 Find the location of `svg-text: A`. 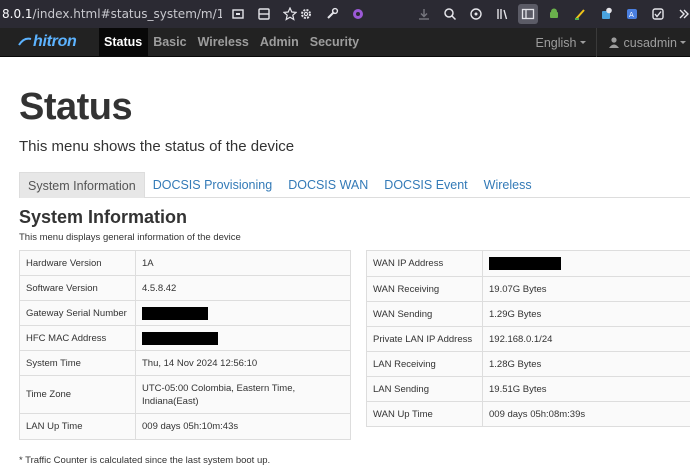

svg-text: A is located at coordinates (631, 15).